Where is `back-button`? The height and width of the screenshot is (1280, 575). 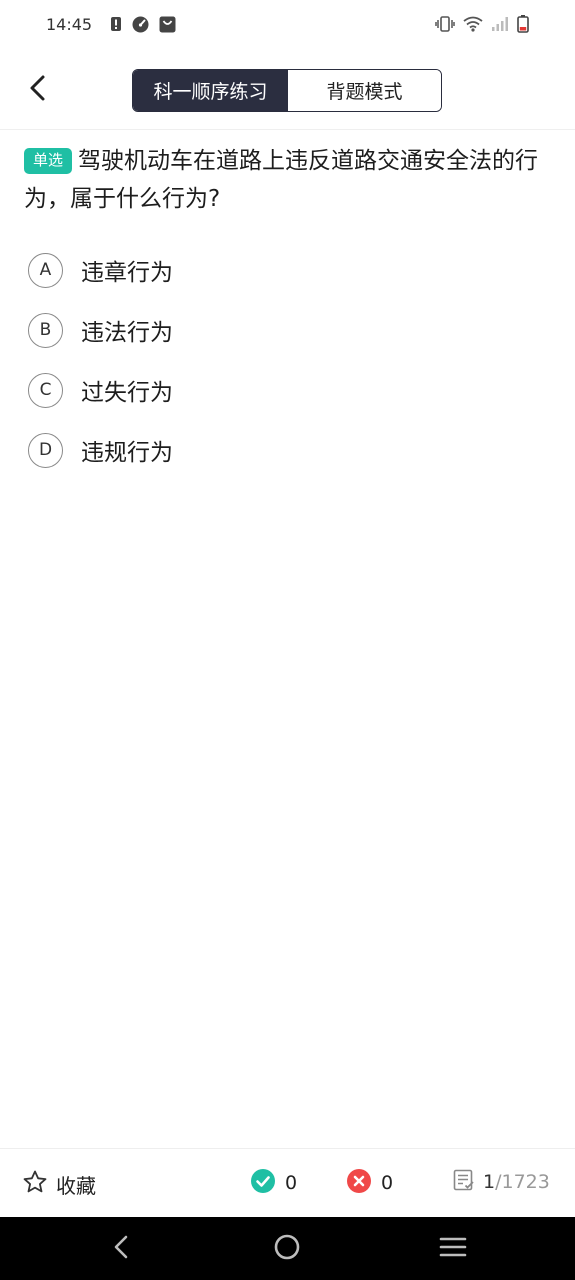 back-button is located at coordinates (38, 90).